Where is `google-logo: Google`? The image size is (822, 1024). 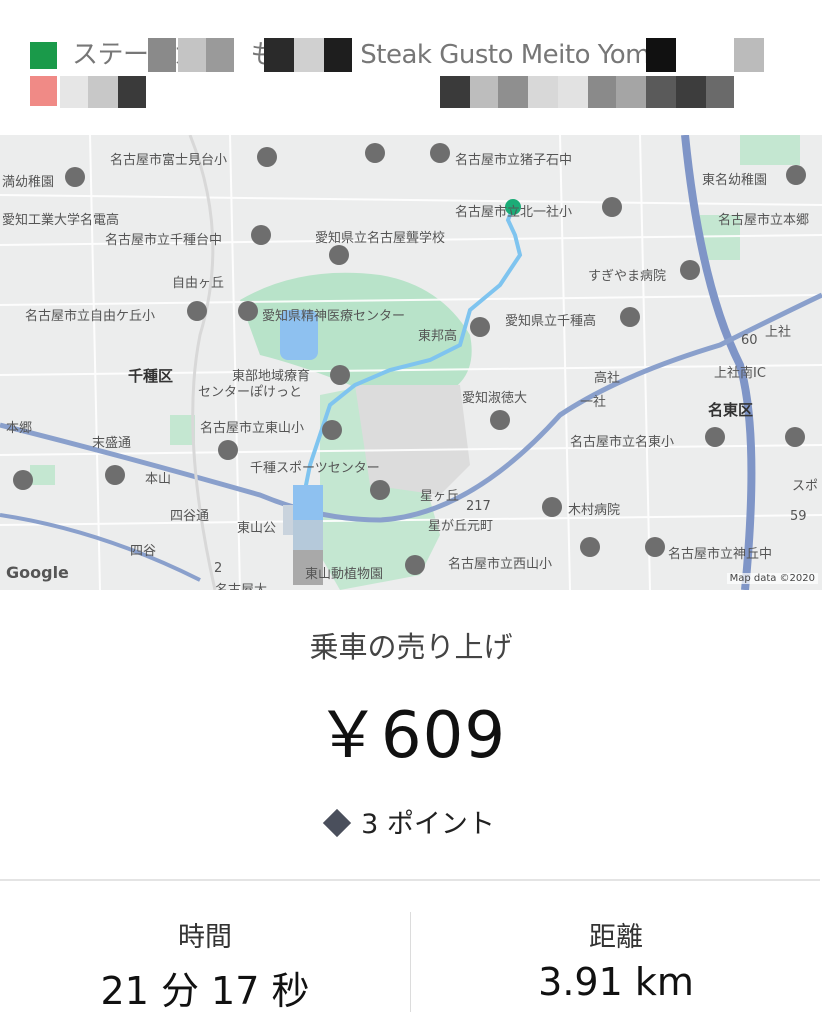
google-logo: Google is located at coordinates (37, 572).